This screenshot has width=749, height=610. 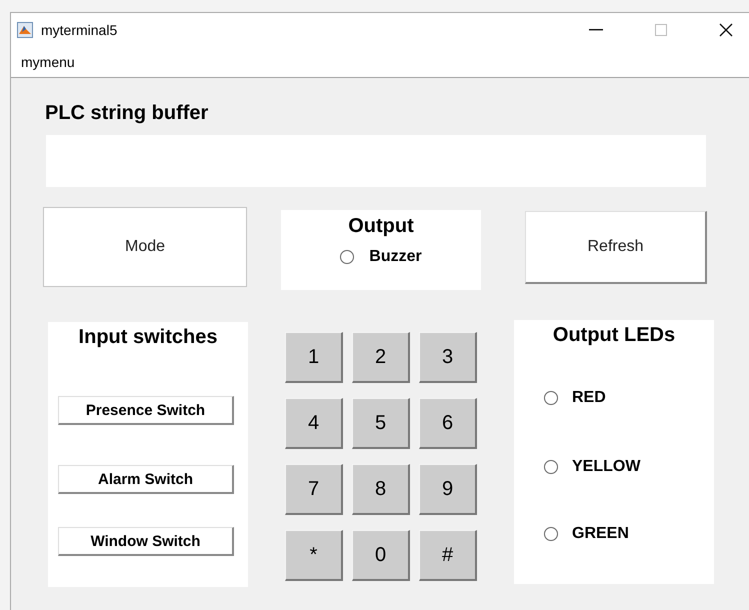 What do you see at coordinates (381, 423) in the screenshot?
I see `keypad-key: 5` at bounding box center [381, 423].